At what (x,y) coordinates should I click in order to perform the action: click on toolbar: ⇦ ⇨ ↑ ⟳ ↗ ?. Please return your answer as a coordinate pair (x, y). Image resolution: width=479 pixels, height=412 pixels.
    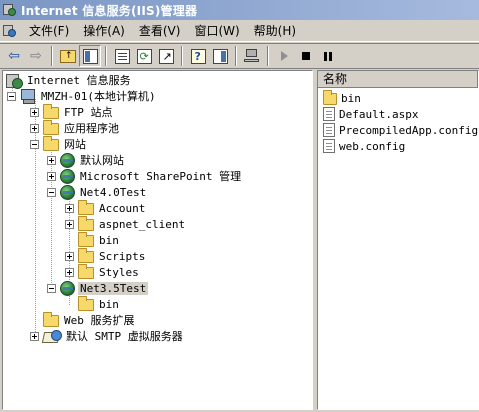
    Looking at the image, I should click on (239, 56).